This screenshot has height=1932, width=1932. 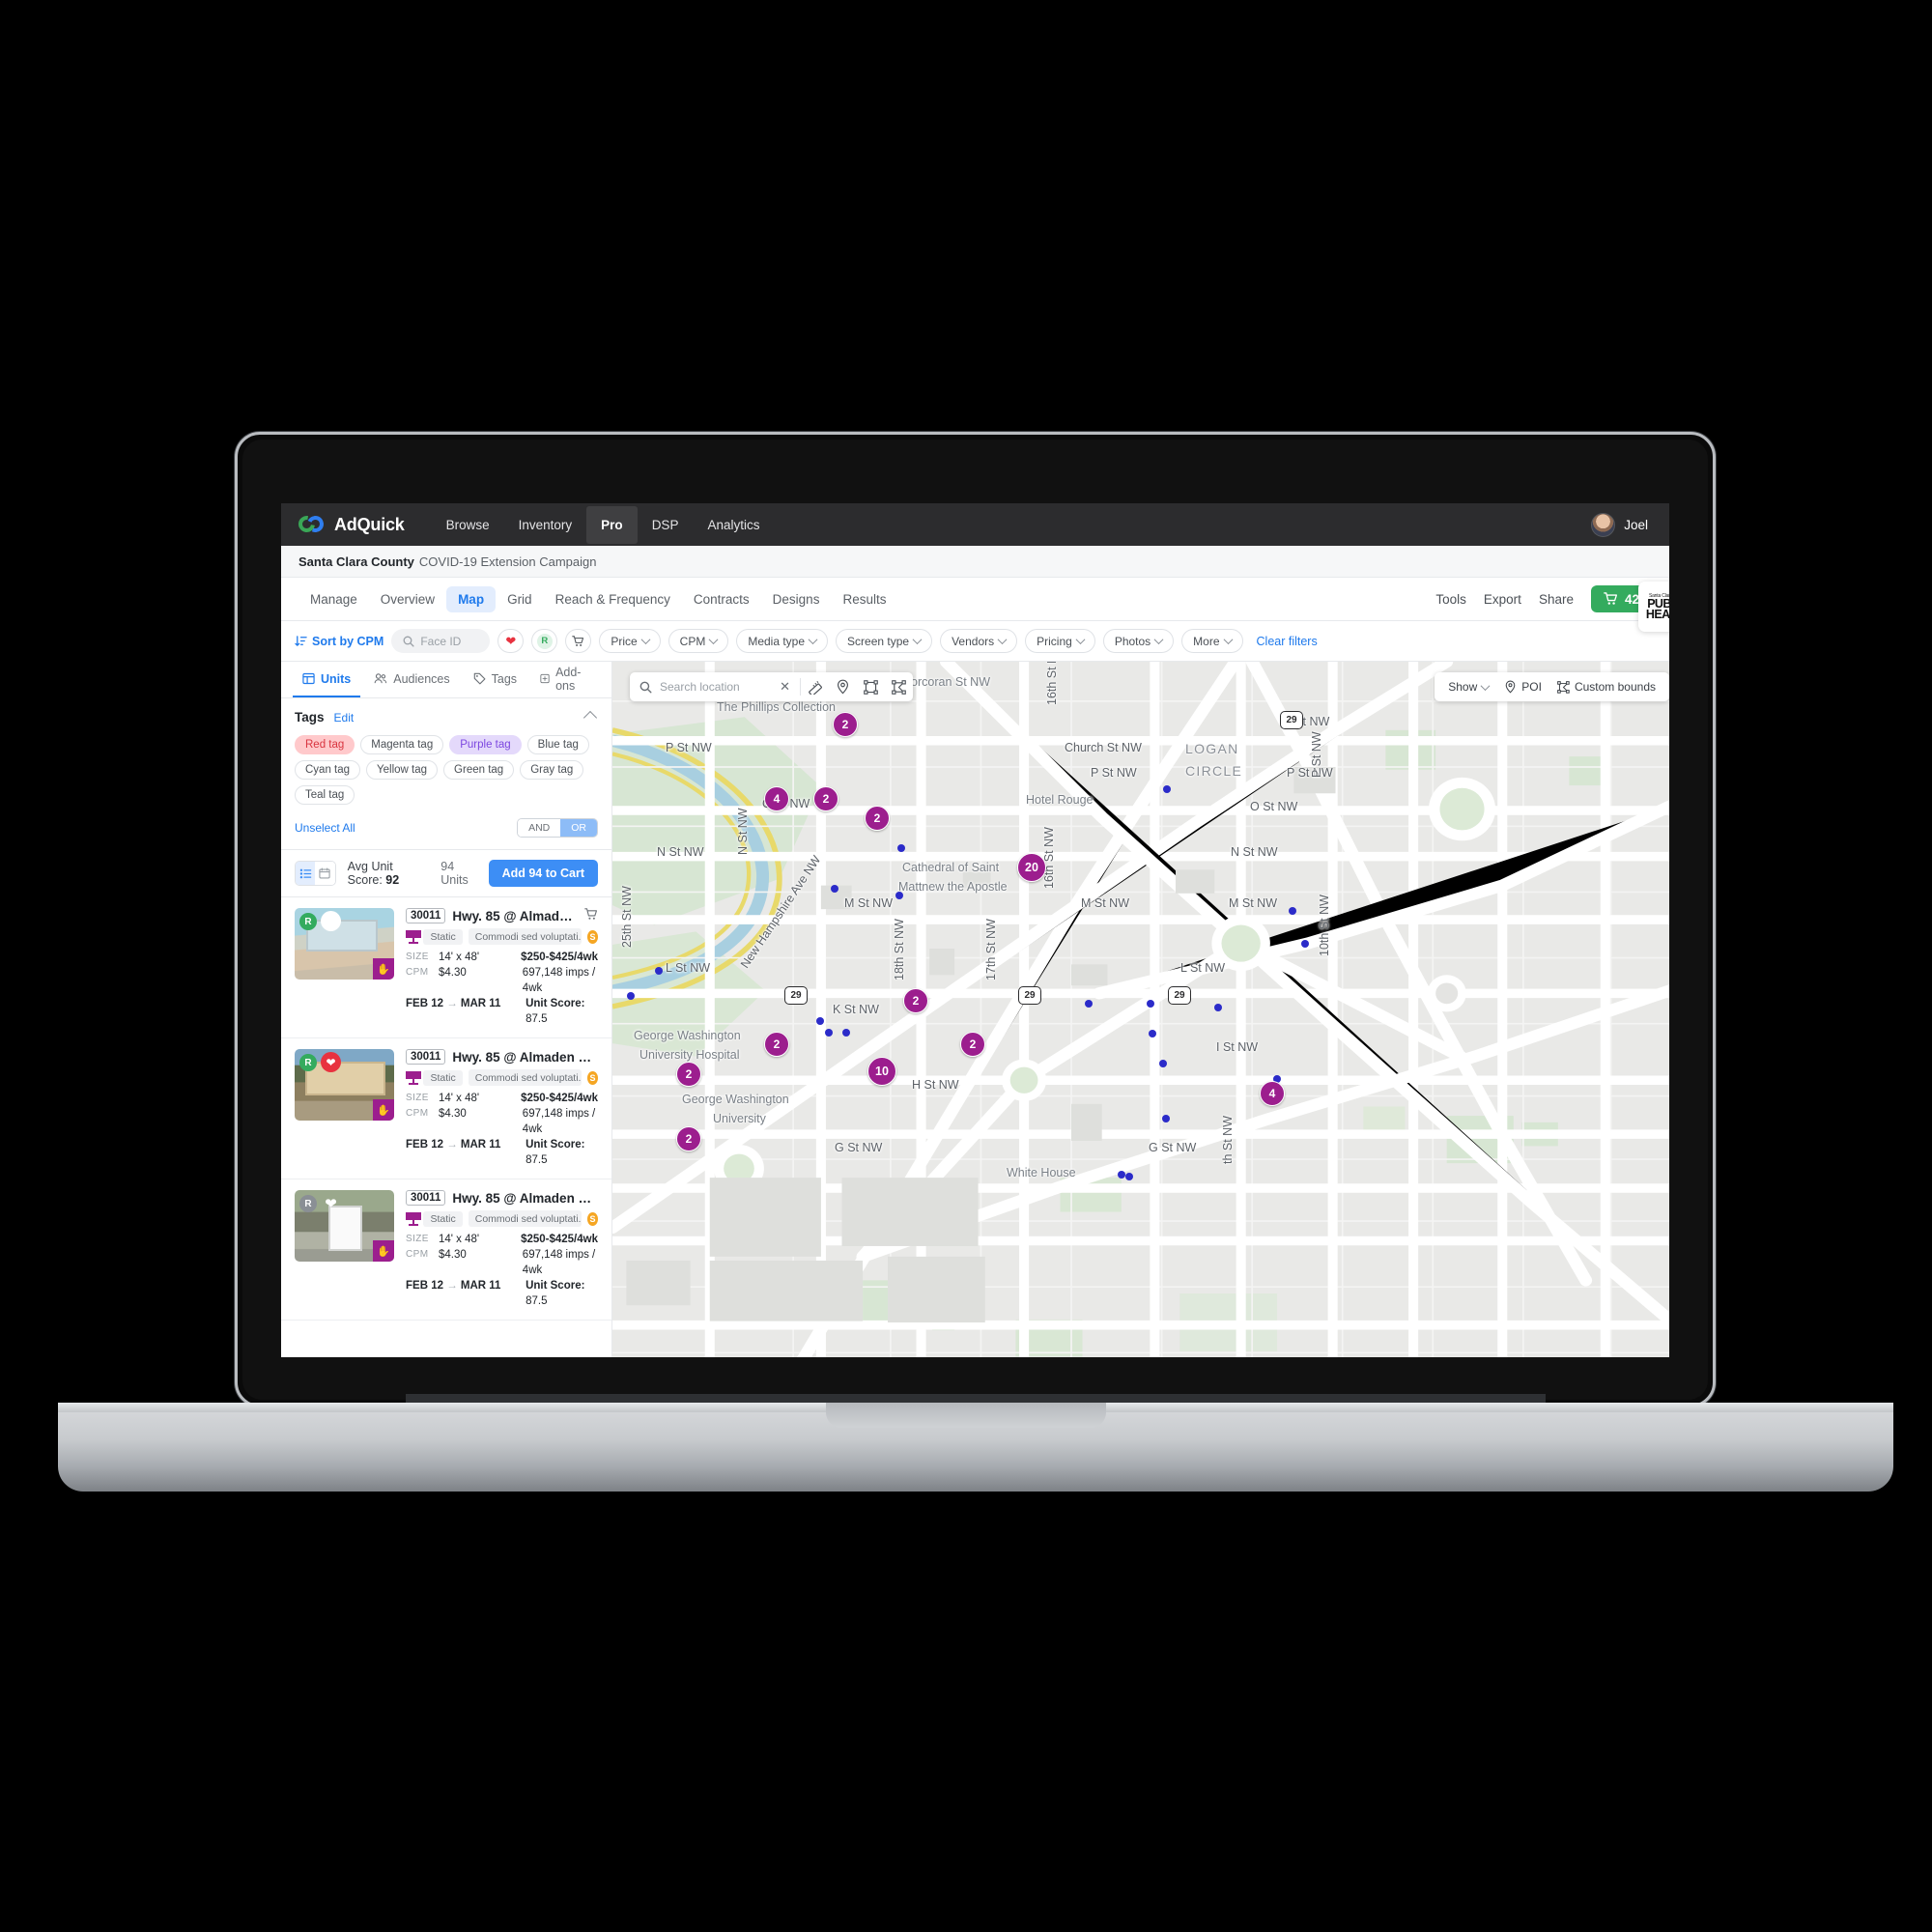 I want to click on sidebar-tab-units: Units, so click(x=327, y=679).